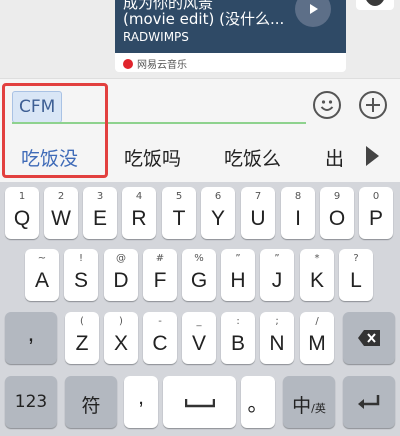 The width and height of the screenshot is (400, 436). What do you see at coordinates (277, 275) in the screenshot?
I see `key-j: ” J` at bounding box center [277, 275].